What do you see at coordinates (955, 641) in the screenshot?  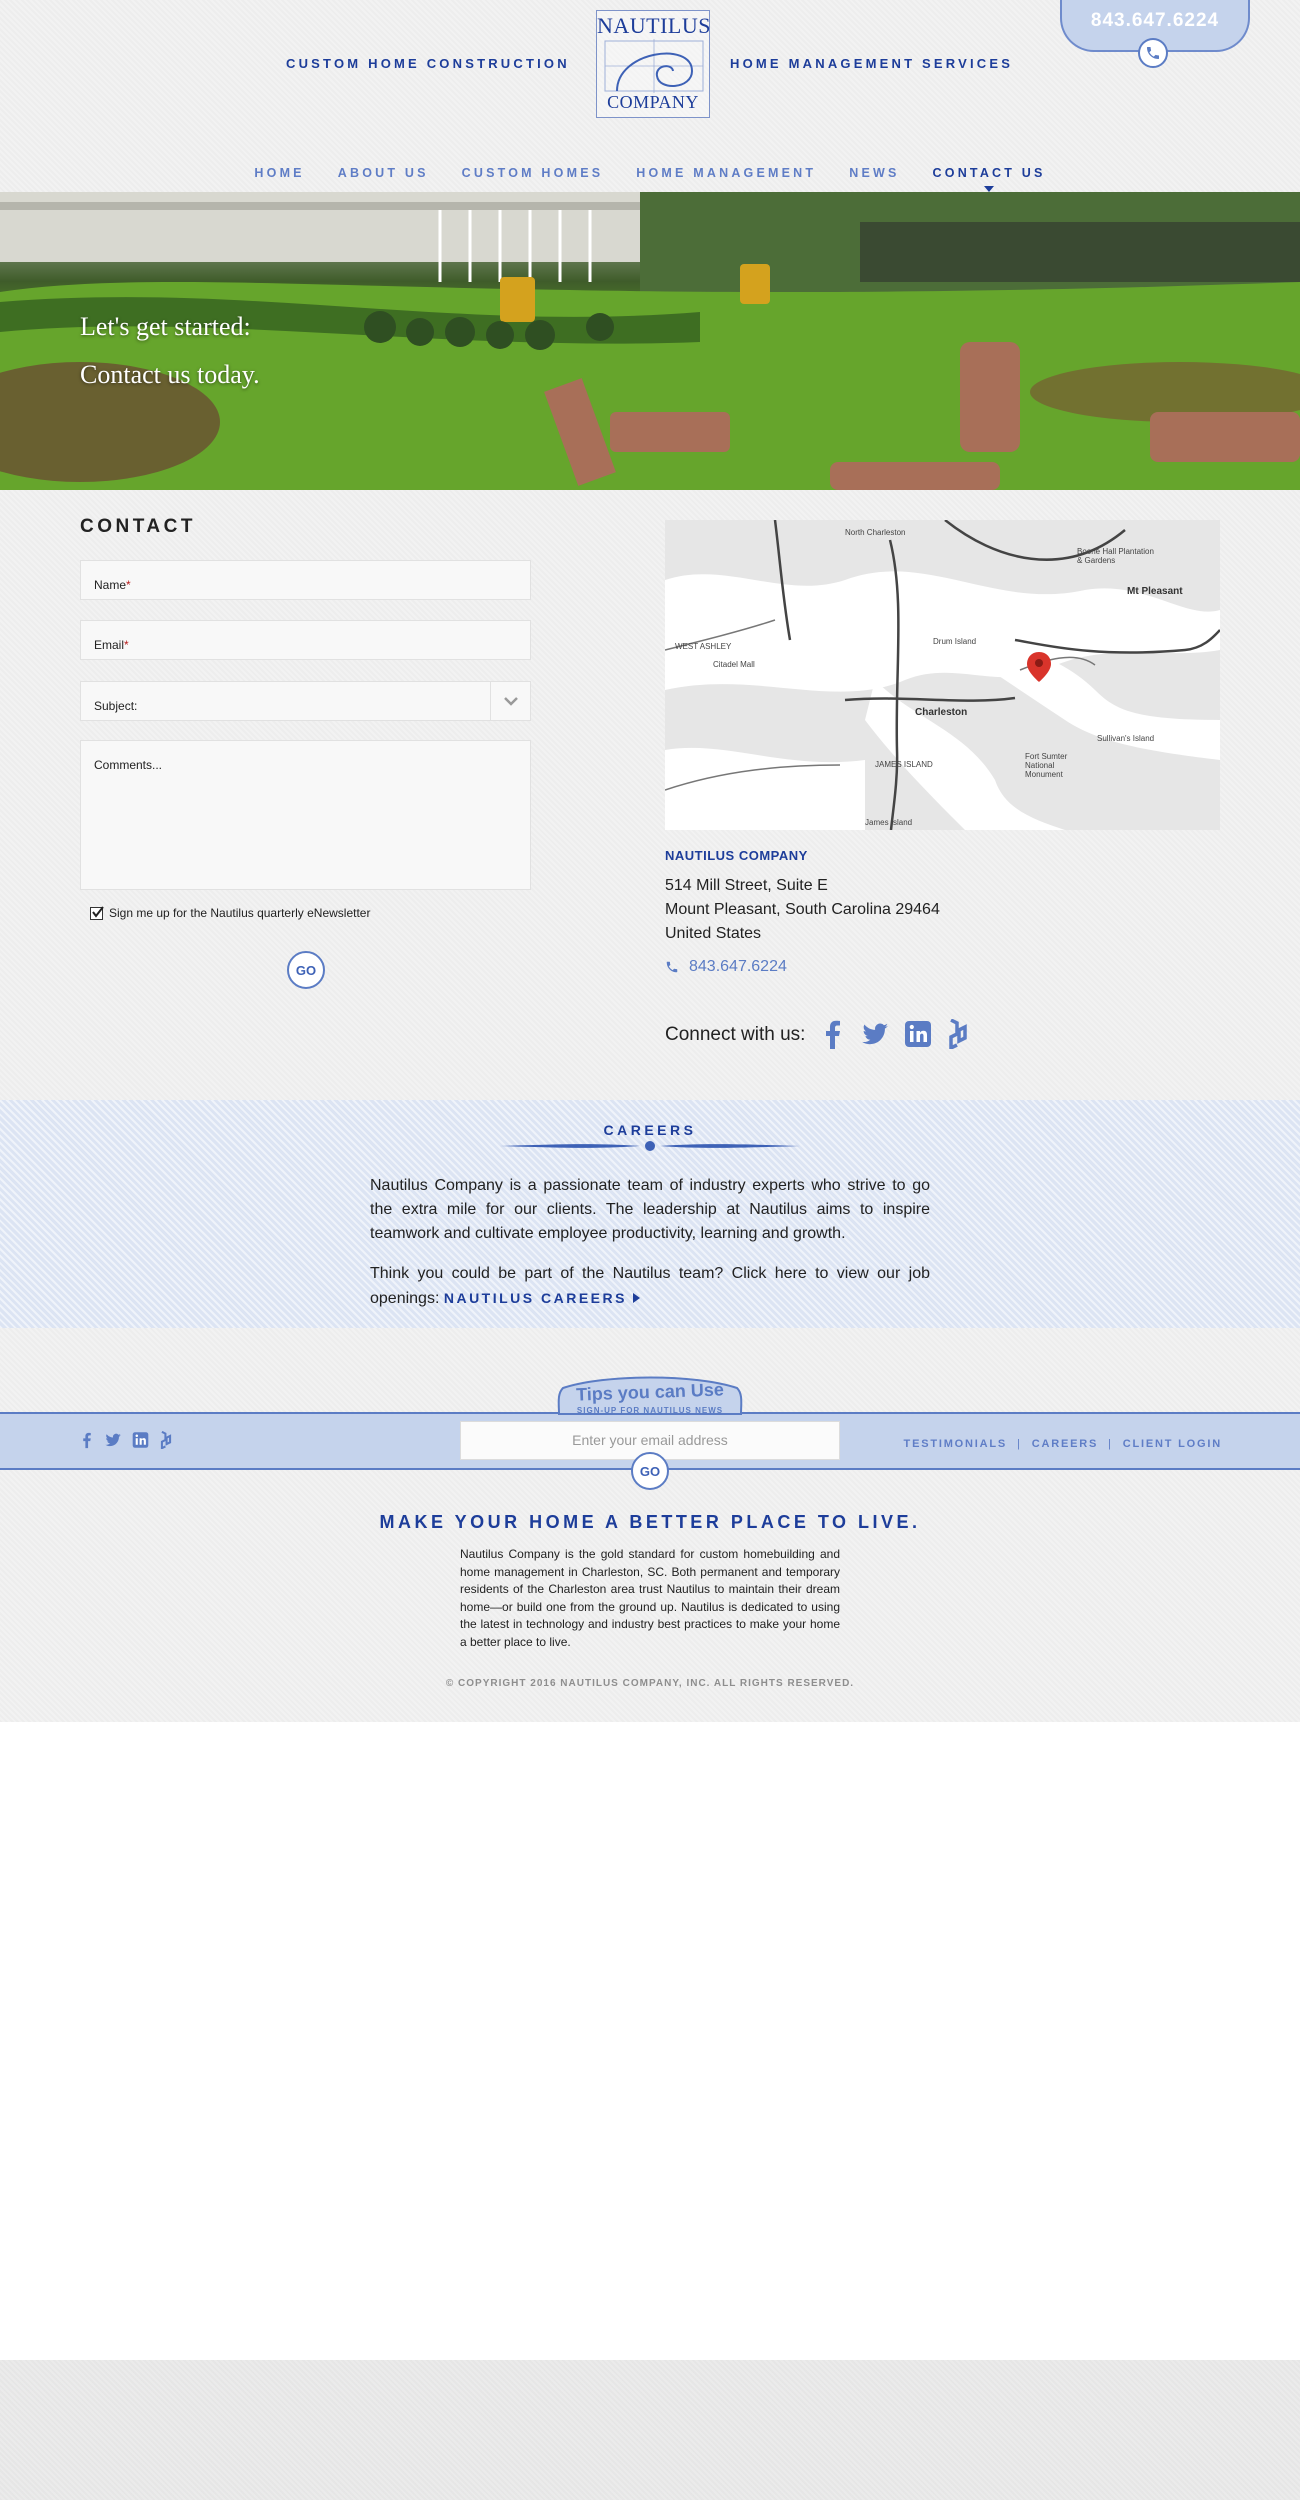 I see `map-label: Drum Island` at bounding box center [955, 641].